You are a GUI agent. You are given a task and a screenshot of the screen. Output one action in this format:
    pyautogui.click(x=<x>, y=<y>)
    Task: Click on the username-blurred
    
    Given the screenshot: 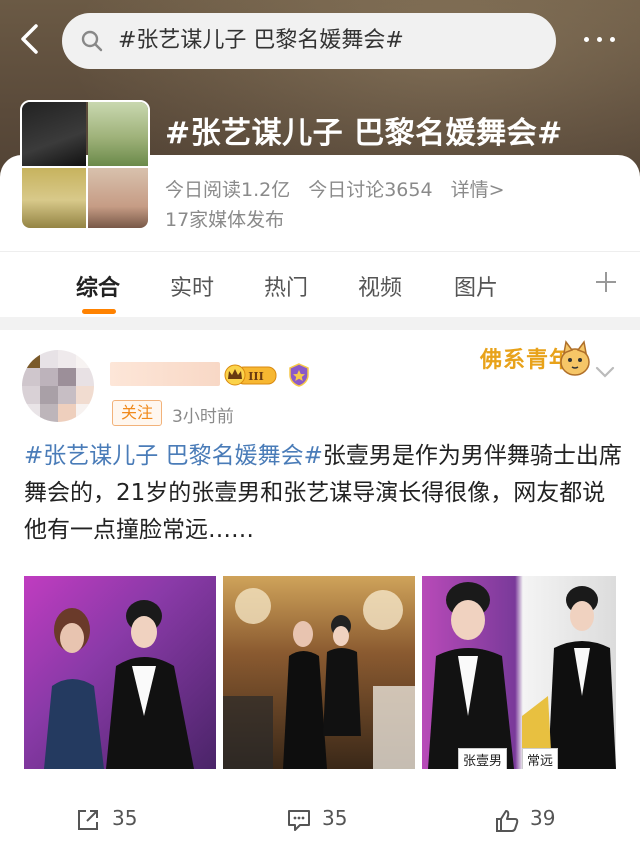 What is the action you would take?
    pyautogui.click(x=165, y=374)
    